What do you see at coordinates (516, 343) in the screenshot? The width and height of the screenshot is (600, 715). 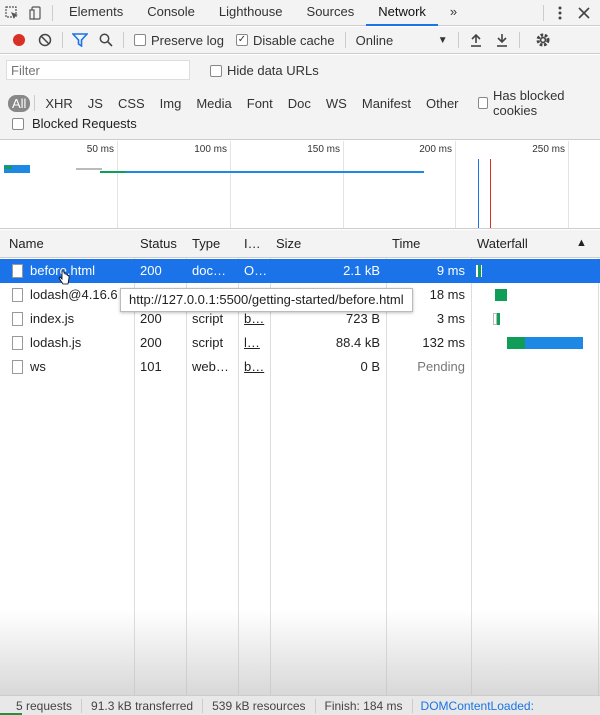 I see `waterfall-bar-wait` at bounding box center [516, 343].